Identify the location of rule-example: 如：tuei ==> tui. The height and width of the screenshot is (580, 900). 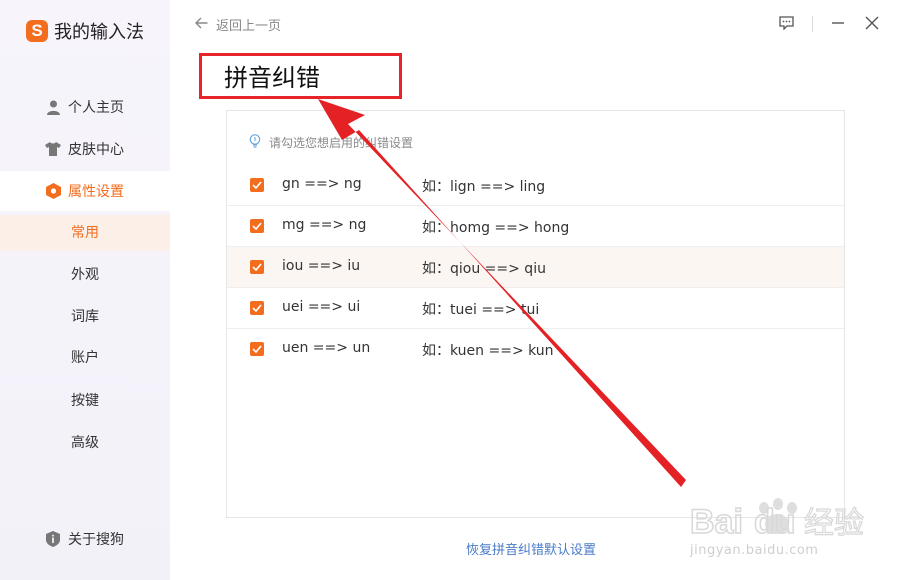
(481, 310).